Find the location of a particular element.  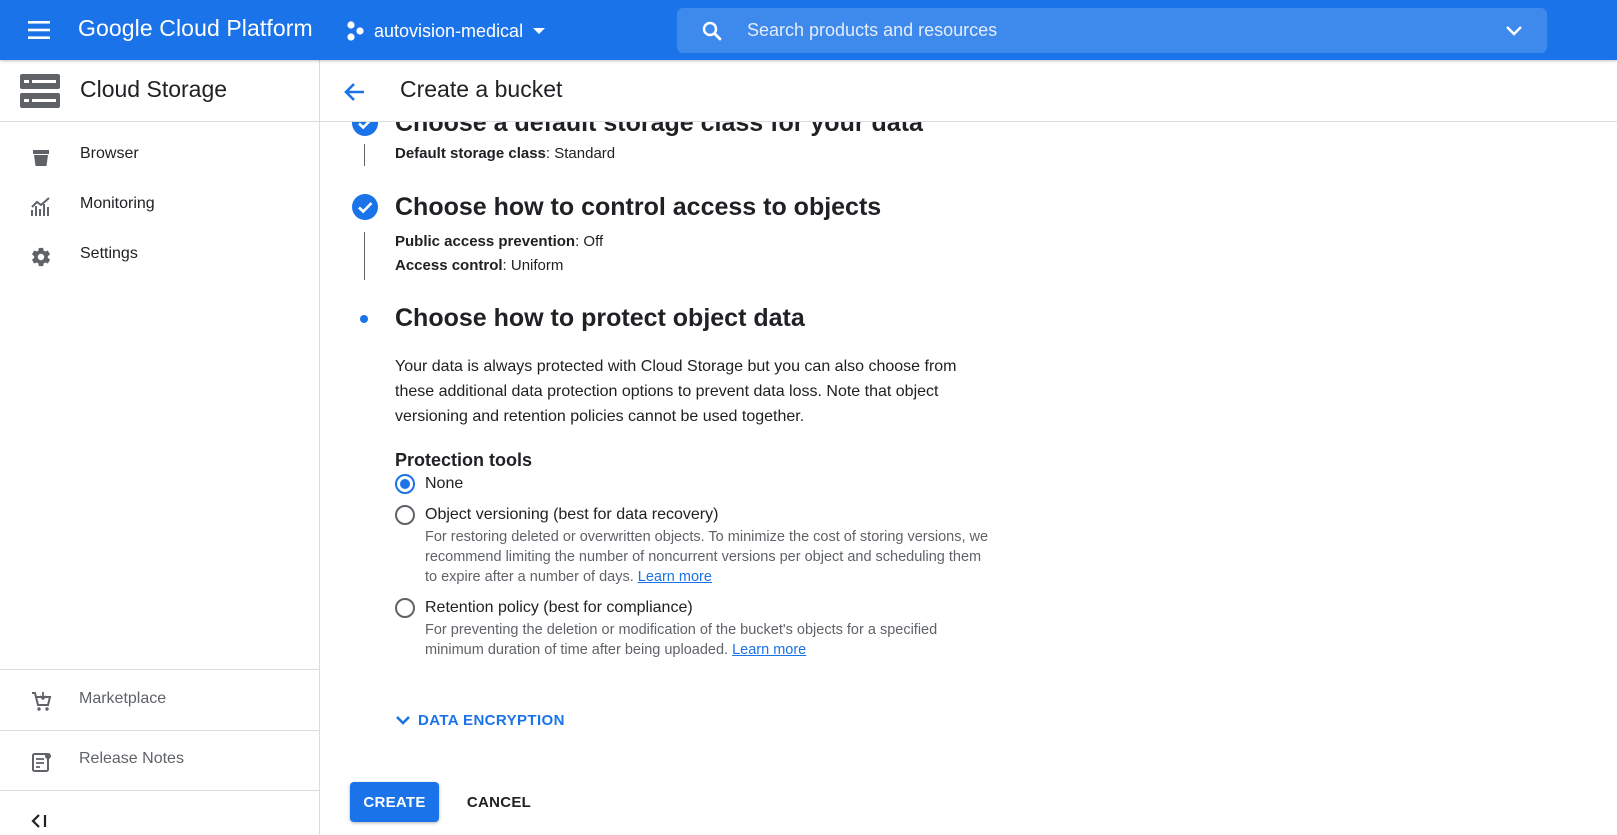

summary-key: Access control is located at coordinates (449, 265).